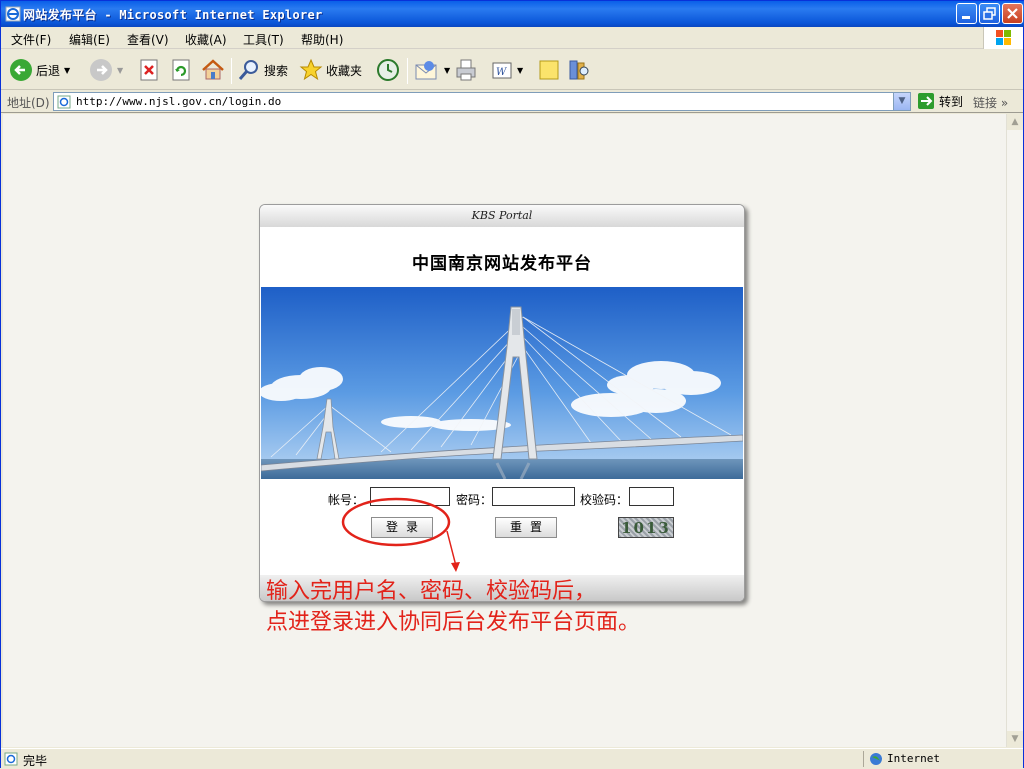  What do you see at coordinates (346, 500) in the screenshot?
I see `account-label: 帐号：` at bounding box center [346, 500].